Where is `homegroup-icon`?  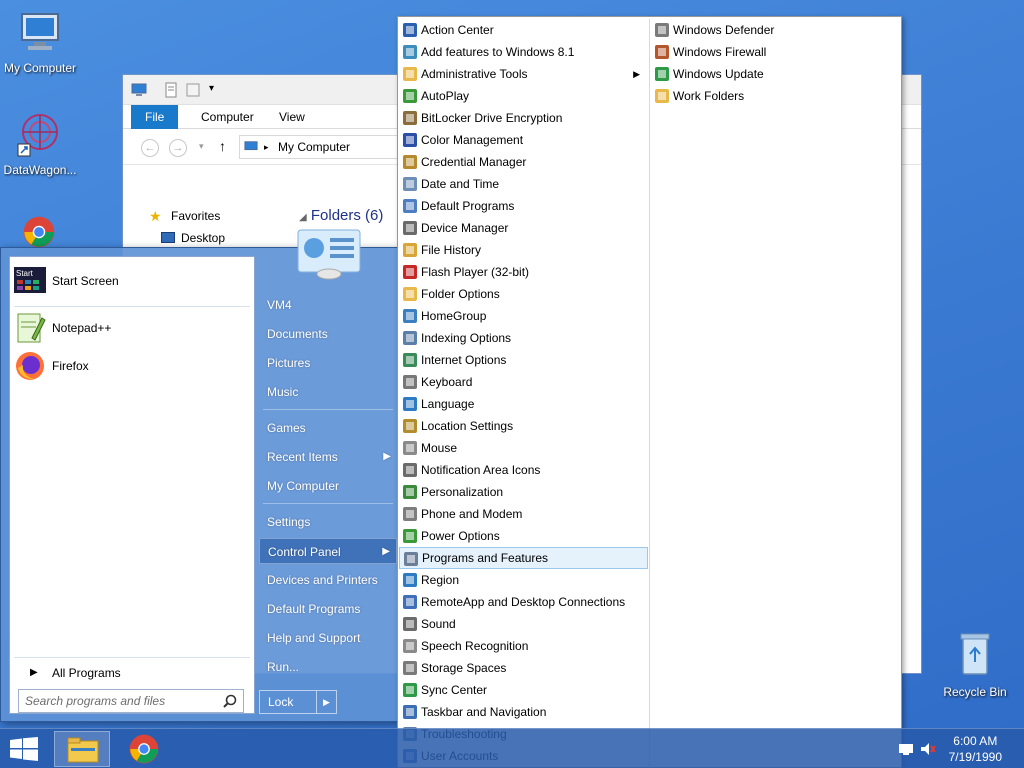
homegroup-icon is located at coordinates (410, 316).